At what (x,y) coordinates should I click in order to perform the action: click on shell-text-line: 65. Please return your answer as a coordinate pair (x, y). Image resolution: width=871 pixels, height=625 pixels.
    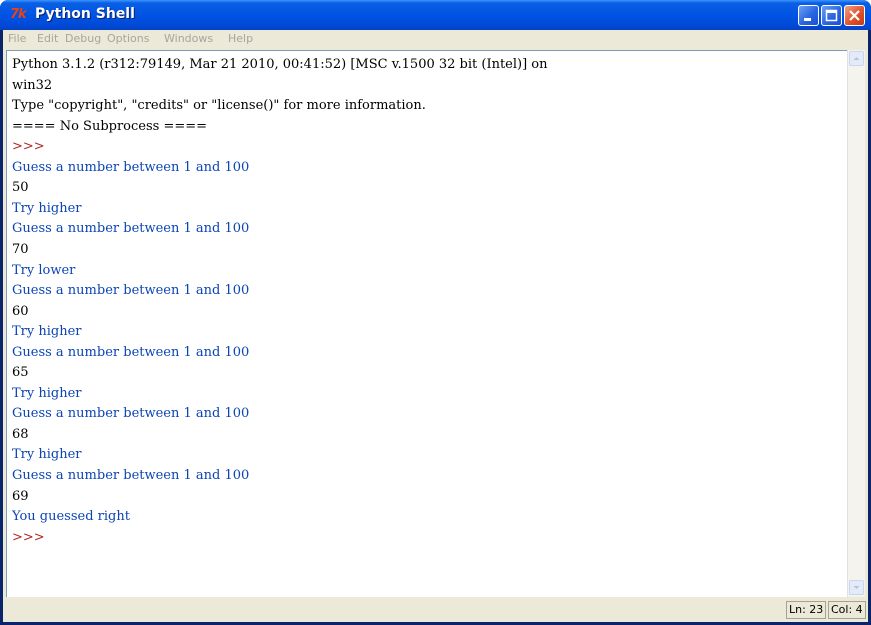
    Looking at the image, I should click on (20, 373).